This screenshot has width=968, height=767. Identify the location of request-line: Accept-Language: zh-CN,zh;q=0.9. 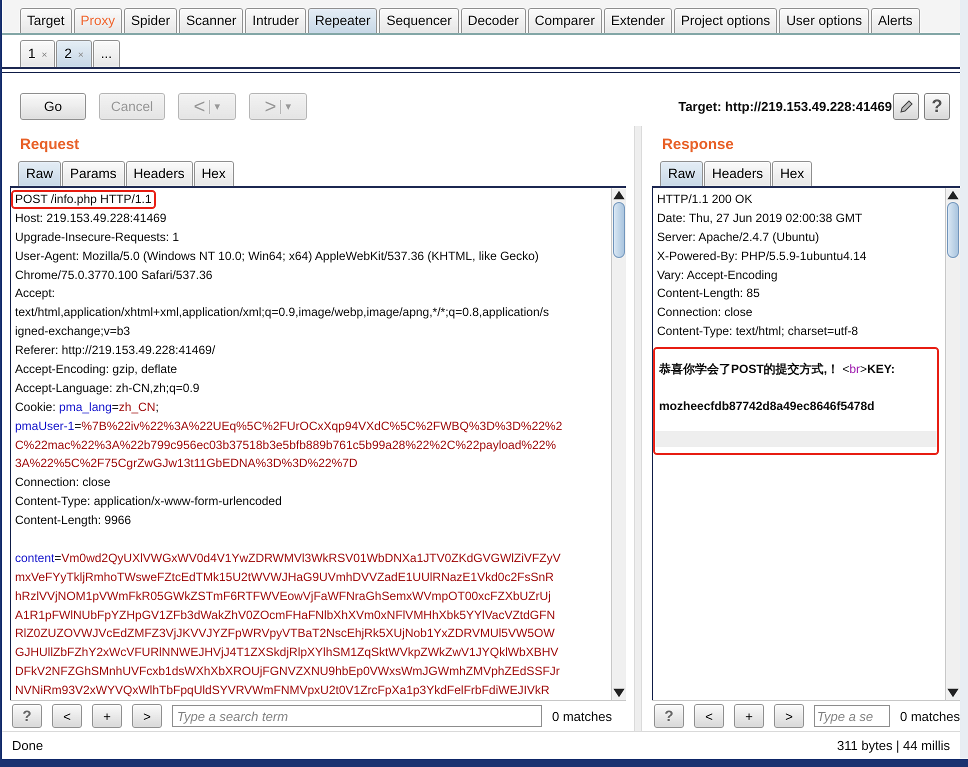
(107, 388).